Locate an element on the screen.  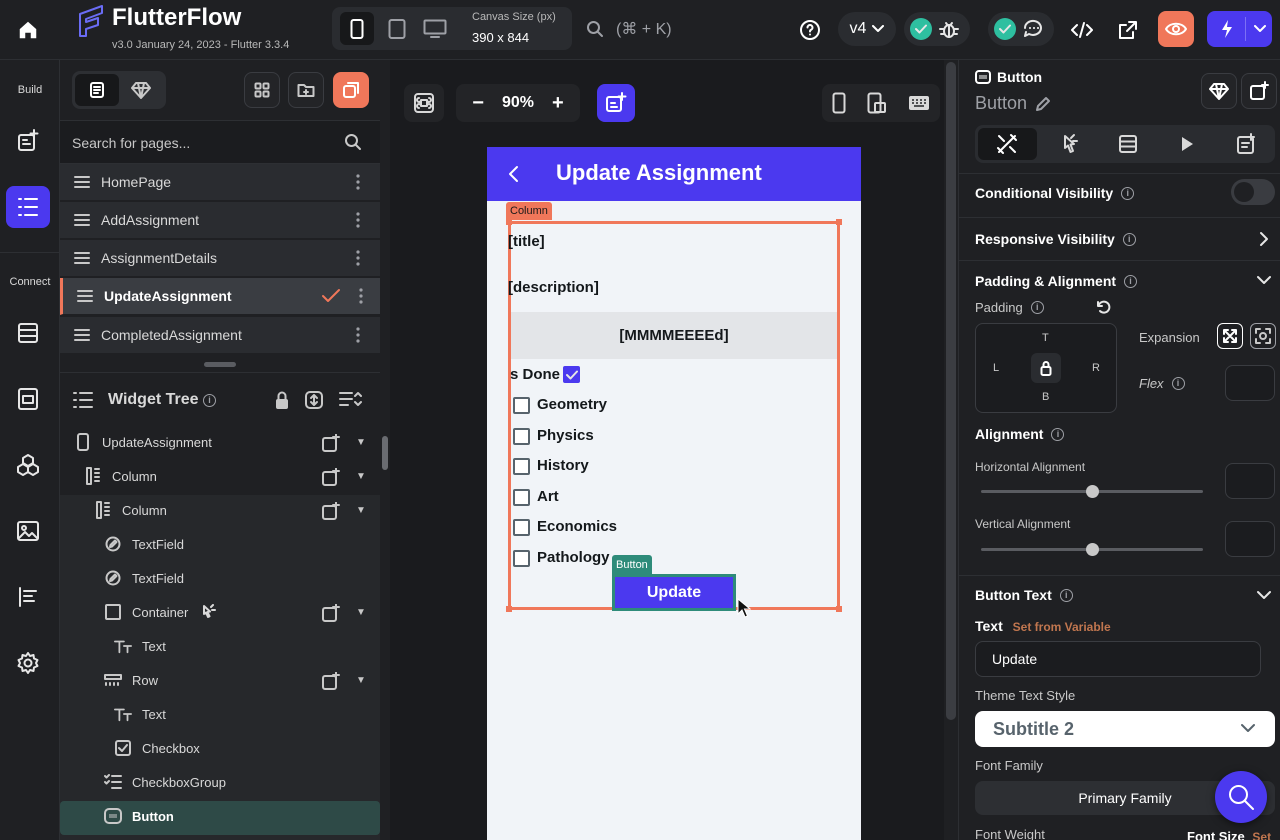
page-search-input is located at coordinates (202, 143).